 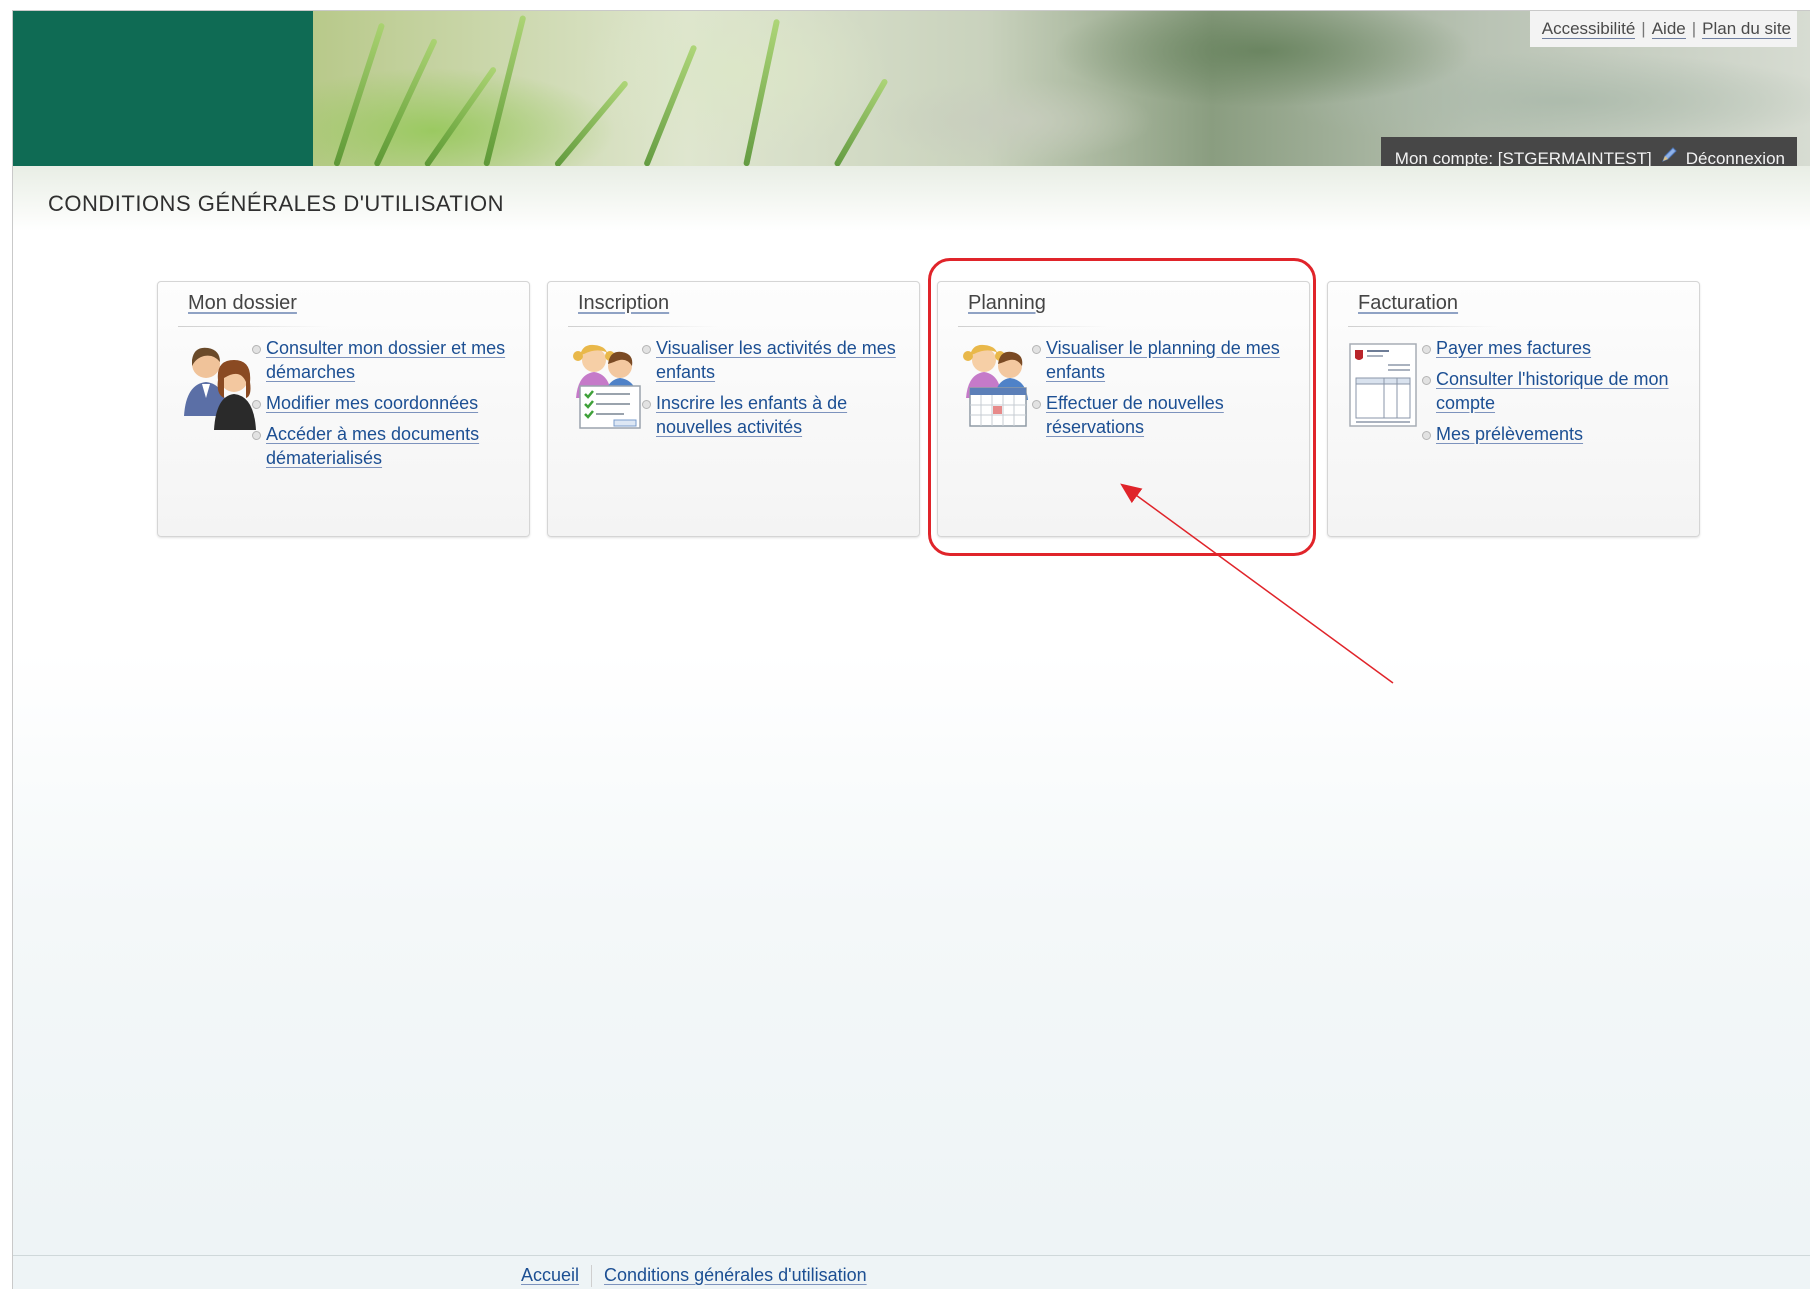 I want to click on footer-divider, so click(x=911, y=1255).